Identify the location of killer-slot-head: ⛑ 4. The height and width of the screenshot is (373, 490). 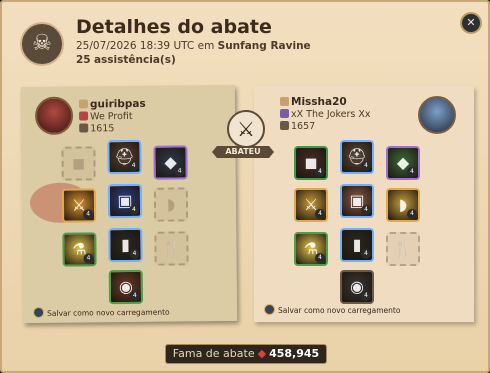
(124, 157).